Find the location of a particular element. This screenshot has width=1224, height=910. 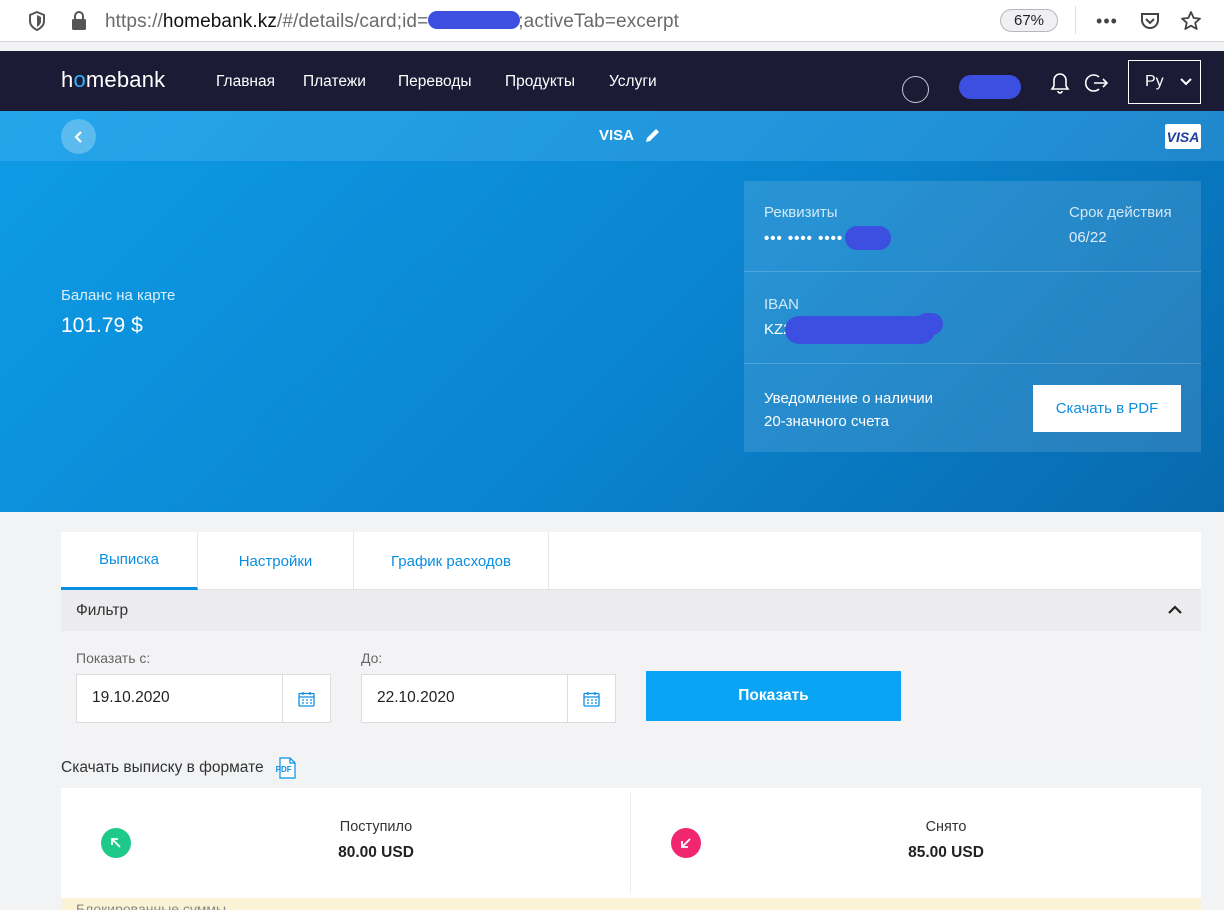

notice-line-2: 20-значного счета is located at coordinates (826, 421).